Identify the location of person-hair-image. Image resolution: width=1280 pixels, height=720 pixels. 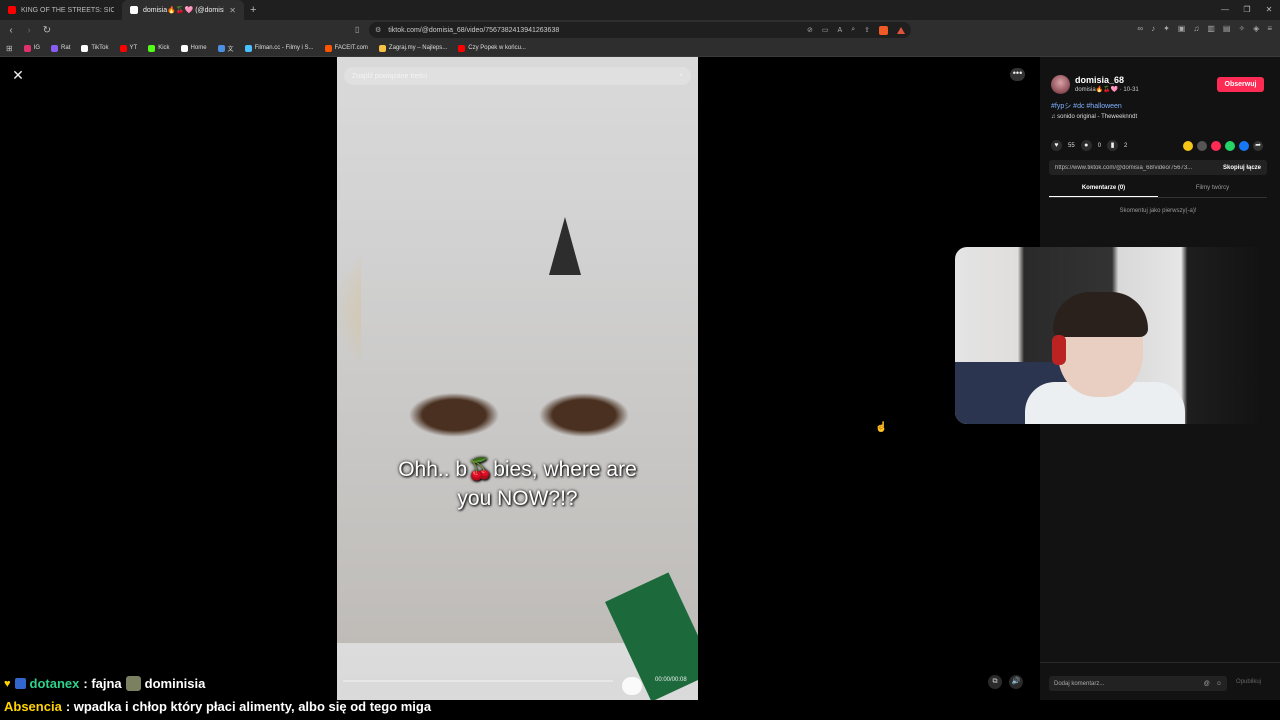
(1100, 314).